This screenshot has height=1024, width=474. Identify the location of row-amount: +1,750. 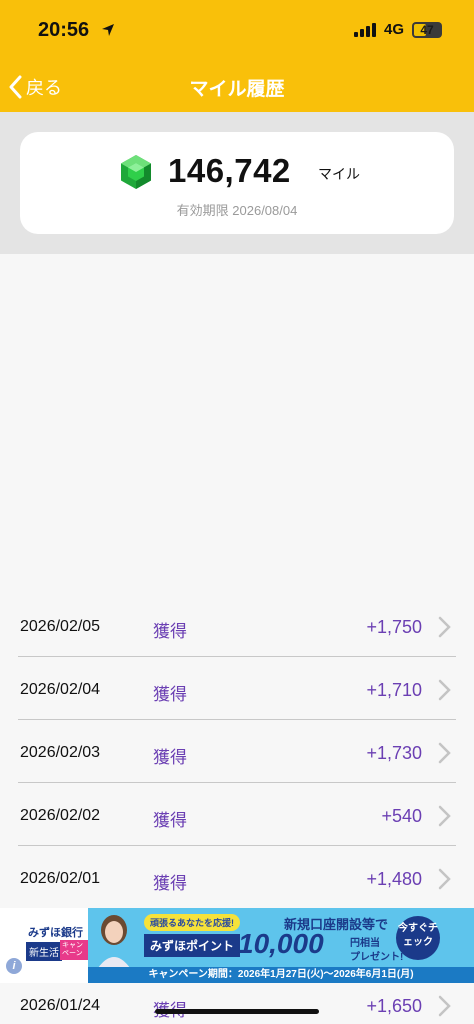
(394, 627).